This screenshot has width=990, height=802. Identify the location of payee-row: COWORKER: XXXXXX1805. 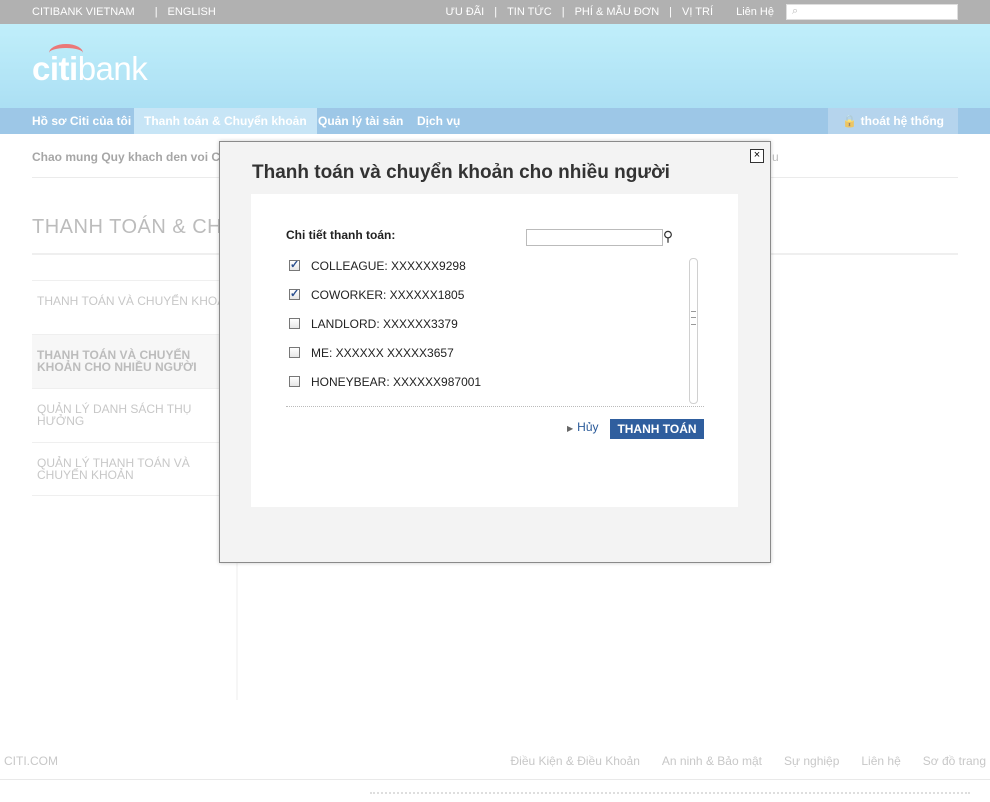
(489, 295).